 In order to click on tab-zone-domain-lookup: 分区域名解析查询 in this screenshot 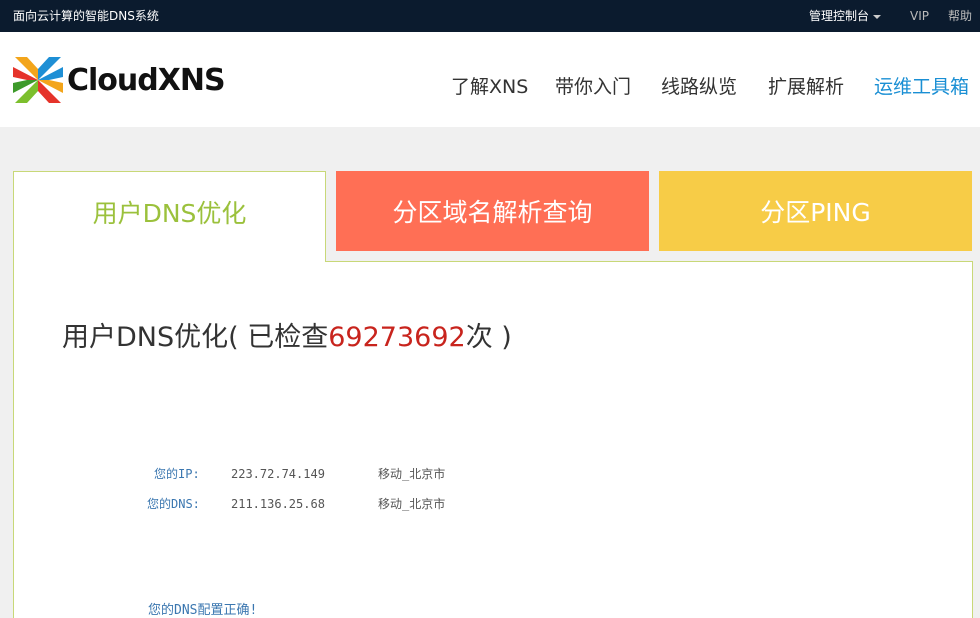, I will do `click(492, 211)`.